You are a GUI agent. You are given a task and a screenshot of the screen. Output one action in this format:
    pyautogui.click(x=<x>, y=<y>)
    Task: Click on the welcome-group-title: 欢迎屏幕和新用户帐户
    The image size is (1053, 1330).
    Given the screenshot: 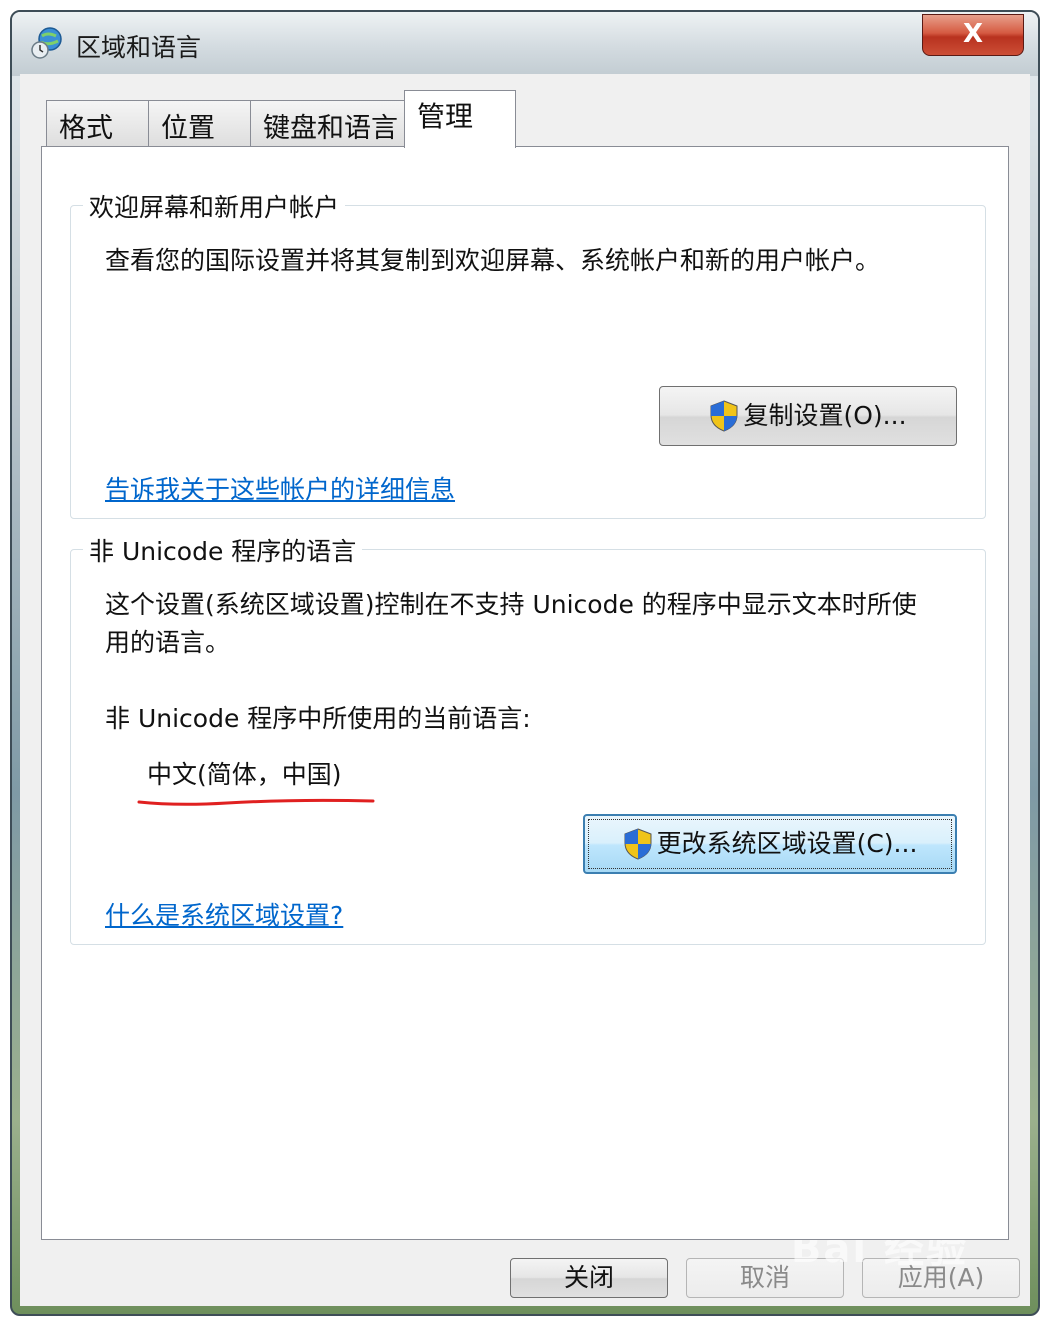 What is the action you would take?
    pyautogui.click(x=214, y=206)
    